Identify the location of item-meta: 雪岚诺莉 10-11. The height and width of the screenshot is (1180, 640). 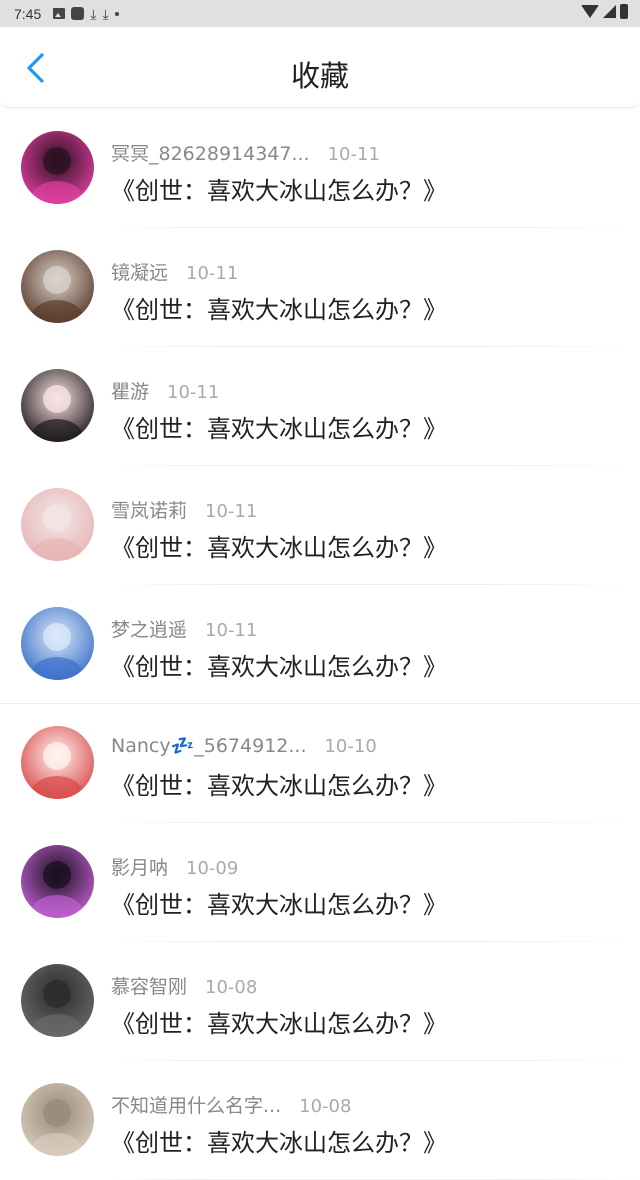
(184, 509).